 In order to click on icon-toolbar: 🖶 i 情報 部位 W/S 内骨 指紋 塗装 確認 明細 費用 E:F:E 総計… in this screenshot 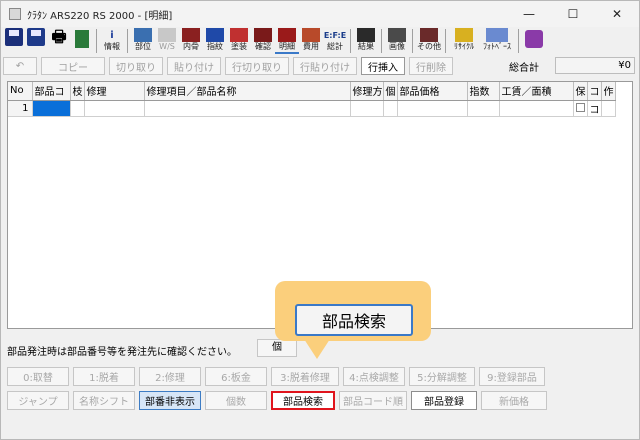, I will do `click(320, 41)`.